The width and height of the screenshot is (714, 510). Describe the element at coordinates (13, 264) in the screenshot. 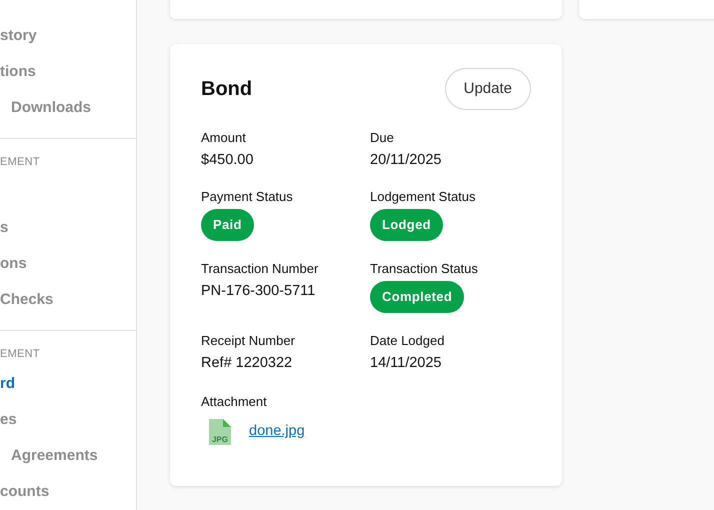

I see `sidebar-item: ons` at that location.